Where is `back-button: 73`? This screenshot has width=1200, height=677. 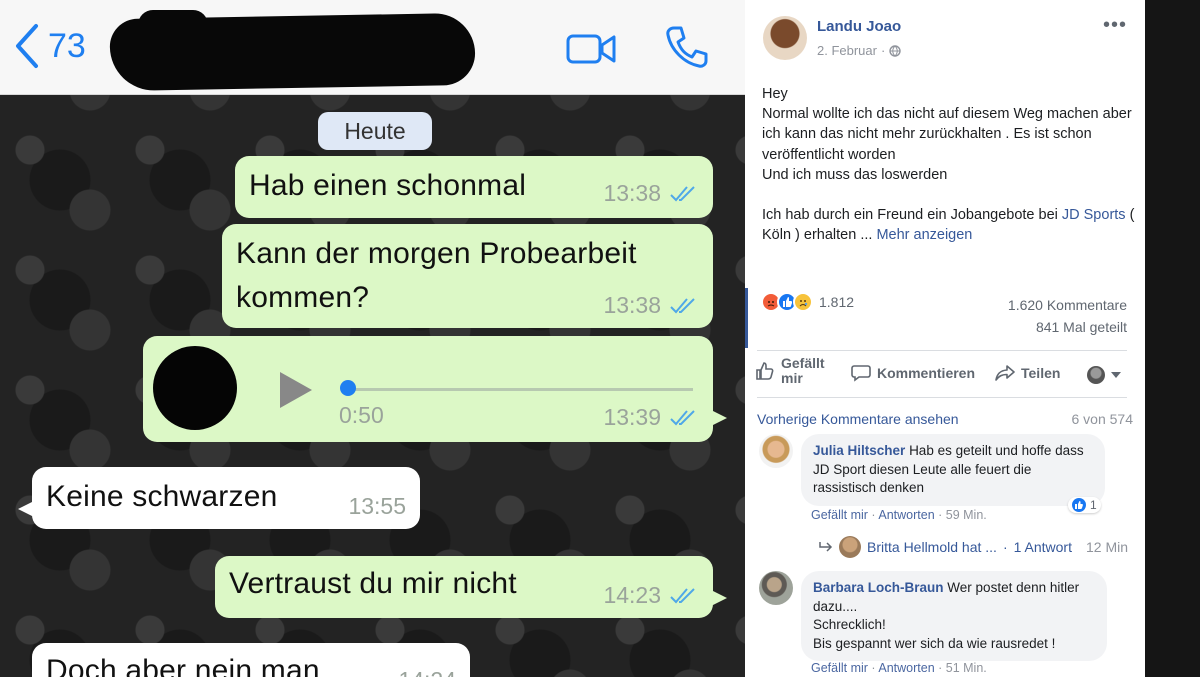
back-button: 73 is located at coordinates (49, 46).